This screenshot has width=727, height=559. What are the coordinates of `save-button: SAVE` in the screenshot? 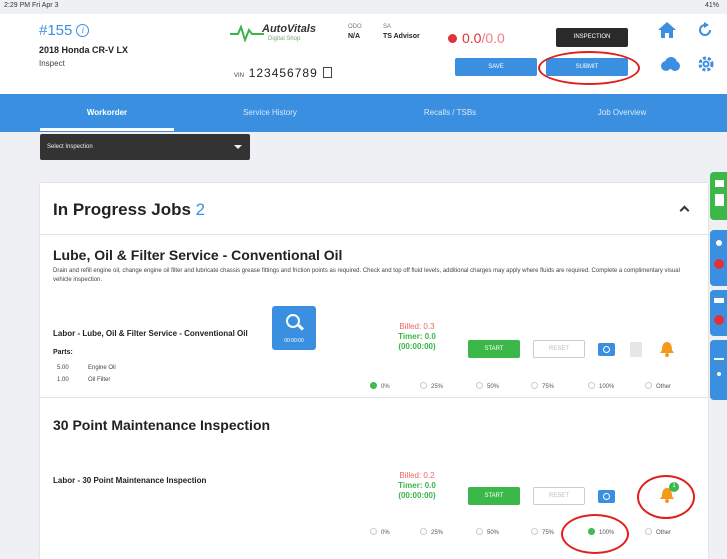 It's located at (496, 67).